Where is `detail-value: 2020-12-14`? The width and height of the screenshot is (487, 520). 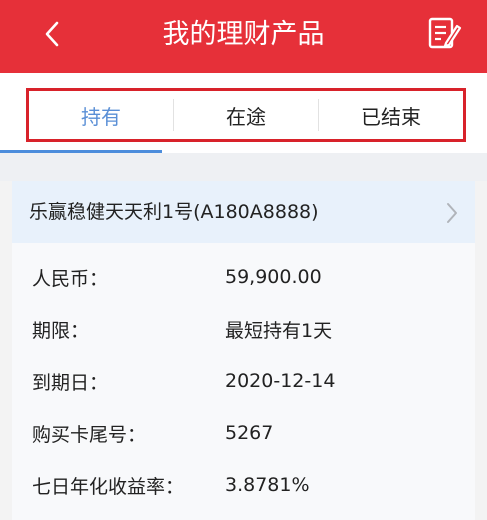 detail-value: 2020-12-14 is located at coordinates (280, 381).